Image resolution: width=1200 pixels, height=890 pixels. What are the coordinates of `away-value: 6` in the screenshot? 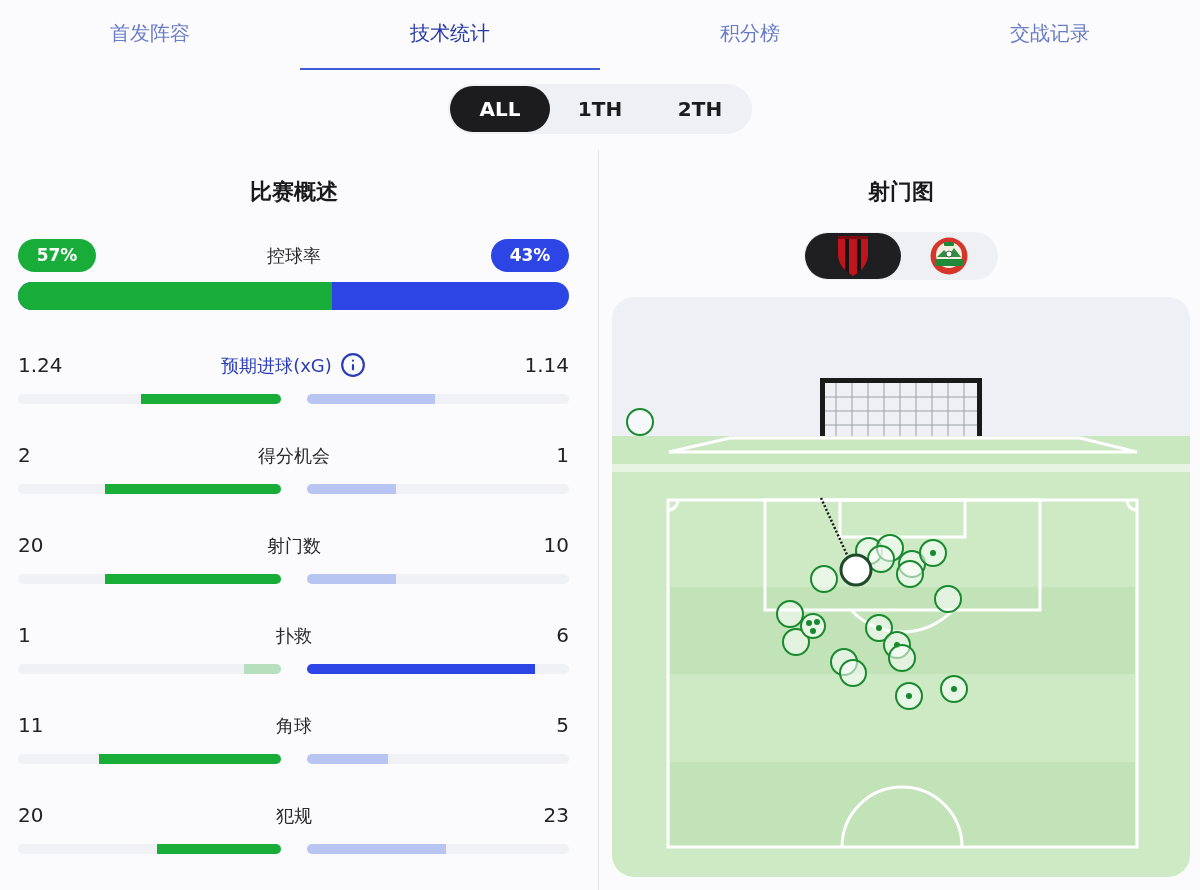 It's located at (562, 635).